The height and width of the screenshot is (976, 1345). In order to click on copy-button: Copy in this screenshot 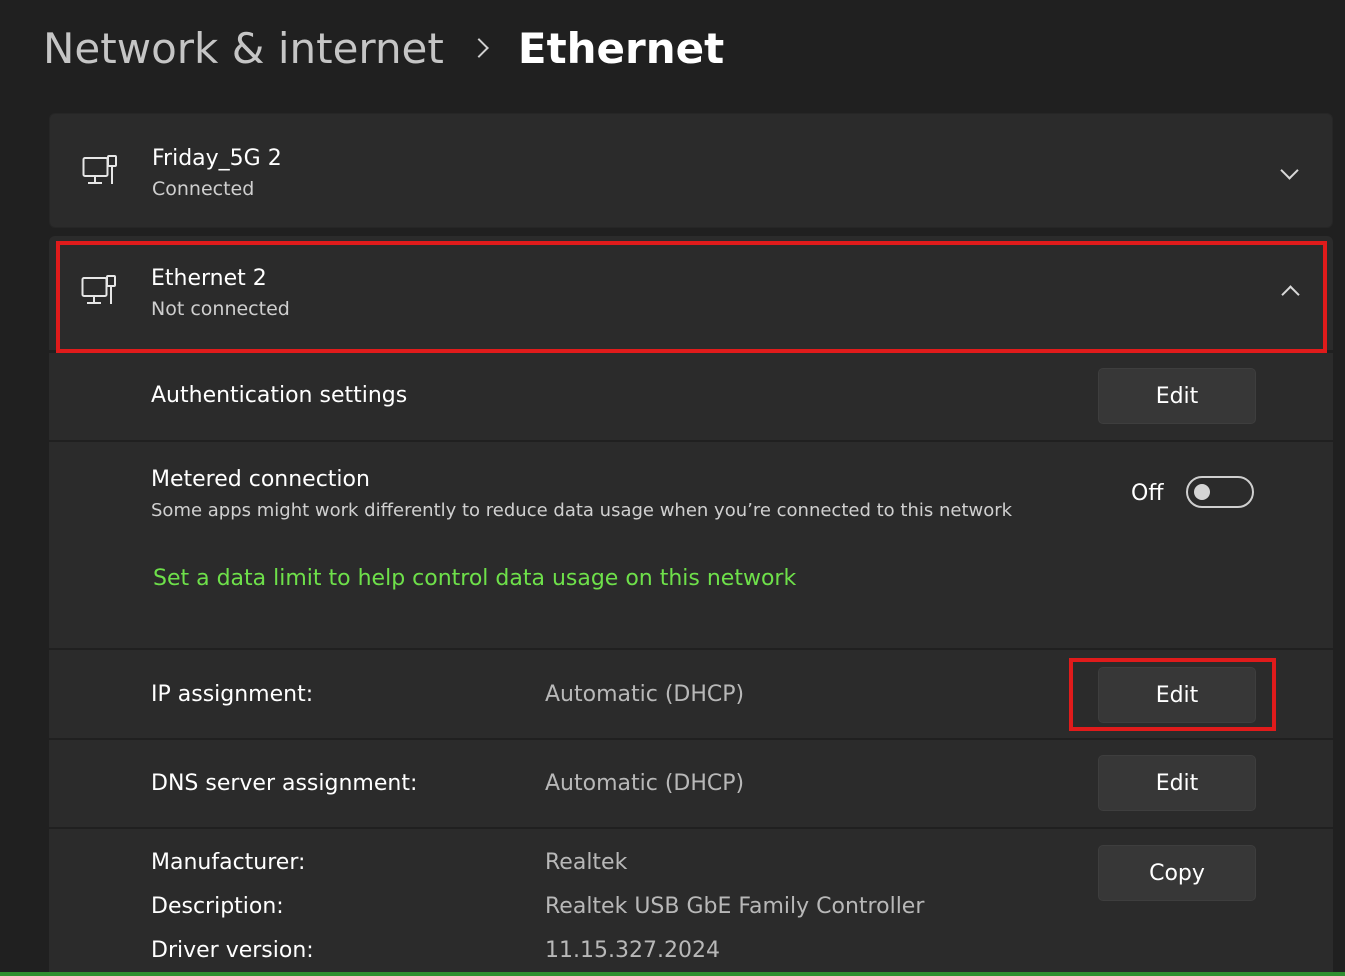, I will do `click(1177, 873)`.